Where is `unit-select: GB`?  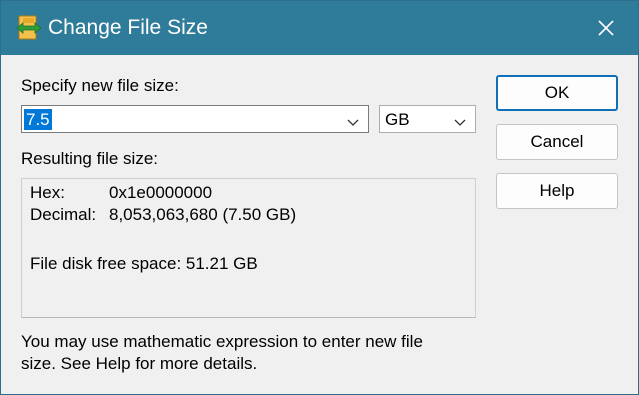 unit-select: GB is located at coordinates (427, 119).